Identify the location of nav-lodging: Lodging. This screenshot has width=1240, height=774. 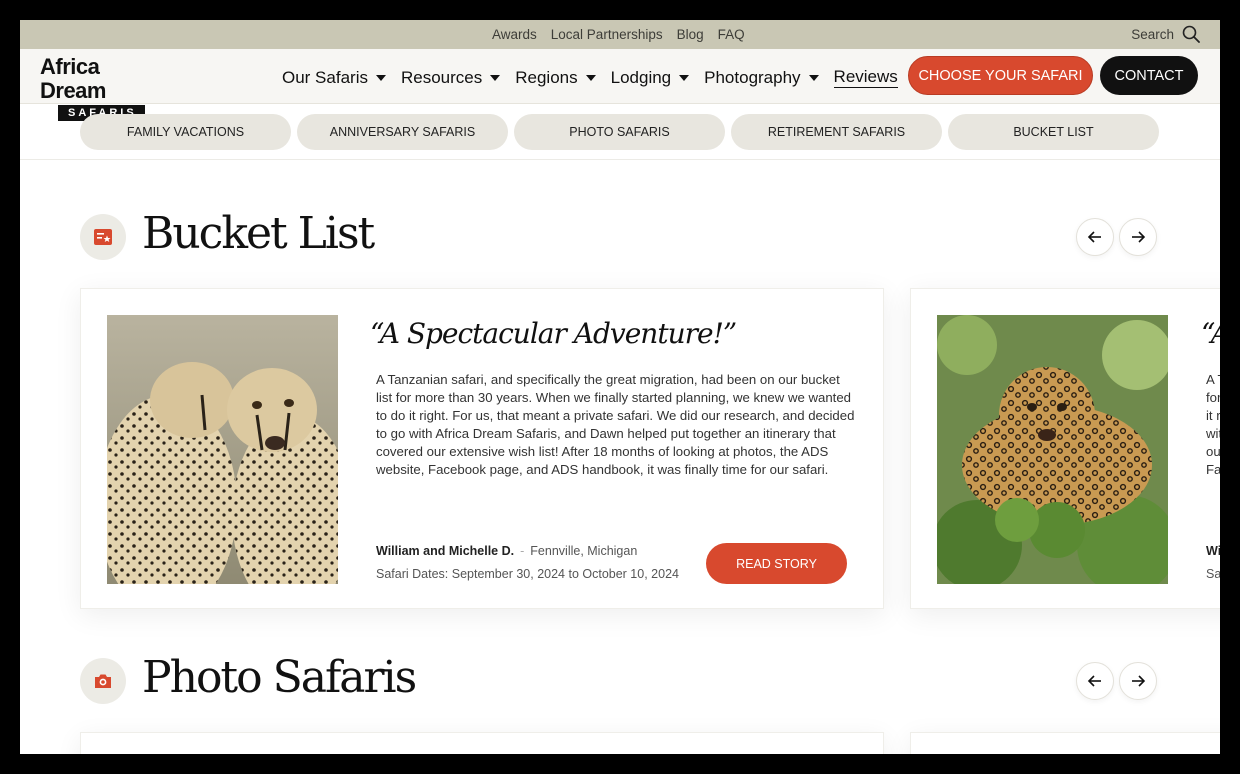
(650, 77).